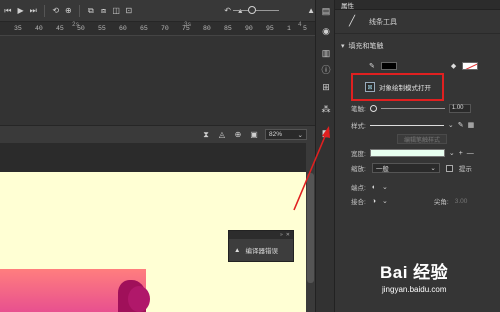 This screenshot has height=312, width=500. What do you see at coordinates (300, 24) in the screenshot?
I see `time-marker: 4` at bounding box center [300, 24].